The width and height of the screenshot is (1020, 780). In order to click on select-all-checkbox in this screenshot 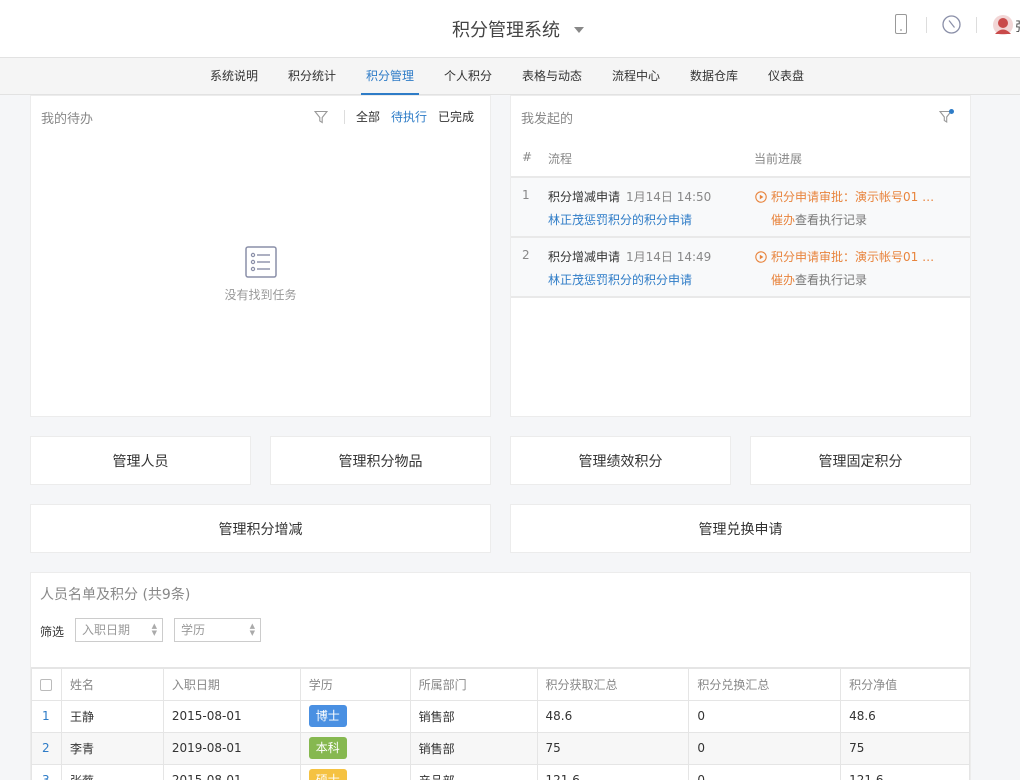, I will do `click(46, 684)`.